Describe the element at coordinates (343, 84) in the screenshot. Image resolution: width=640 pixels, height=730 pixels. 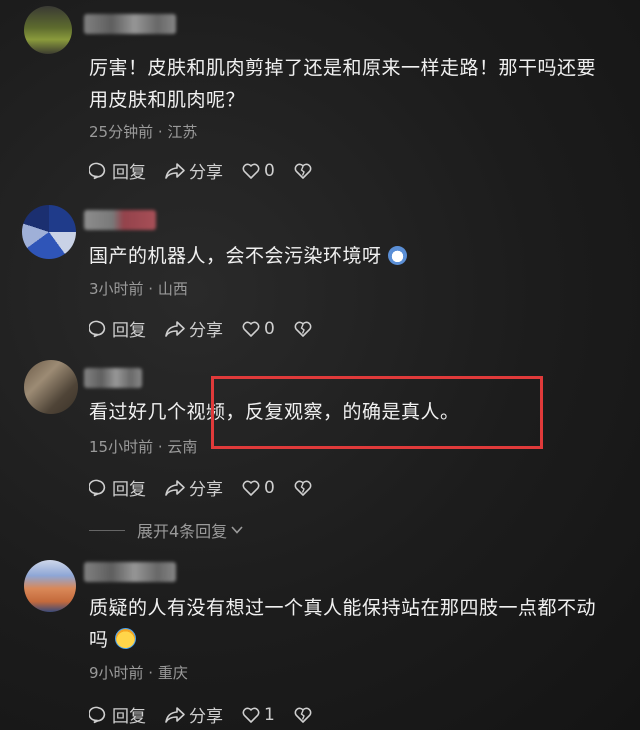
I see `comment-text: 厉害！皮肤和肌肉剪掉了还是和原来一样走路！那干吗还要 用皮肤和肌肉呢？` at that location.